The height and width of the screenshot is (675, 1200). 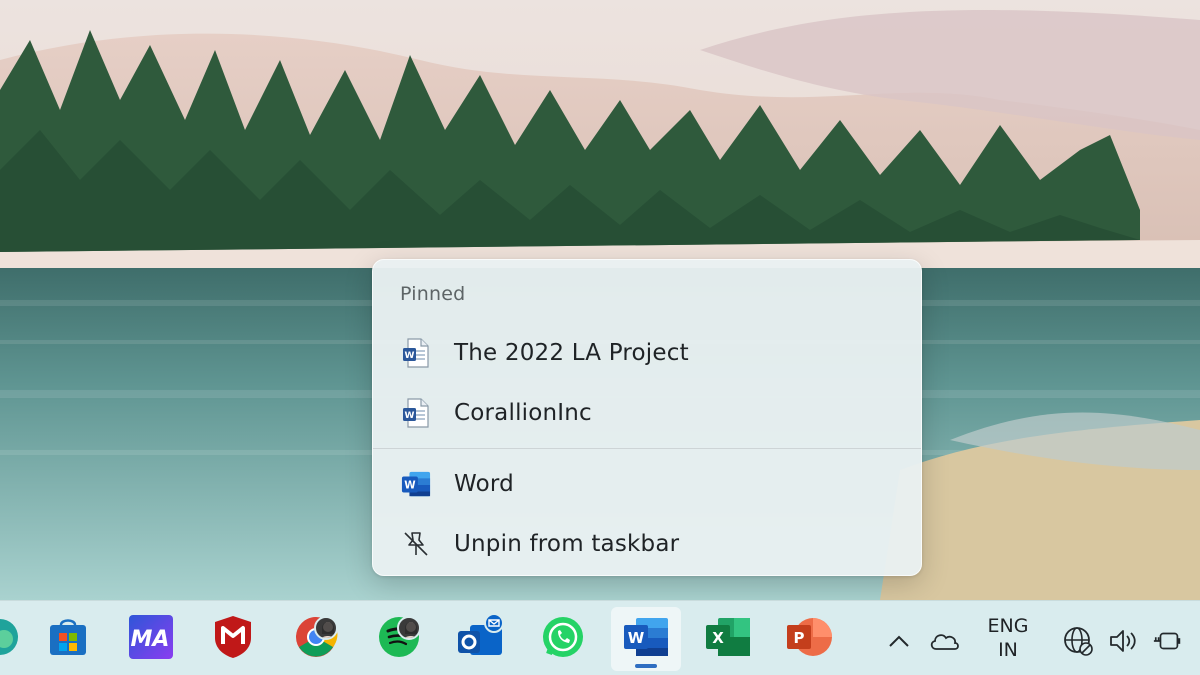 I want to click on onedrive-cloud-icon, so click(x=944, y=641).